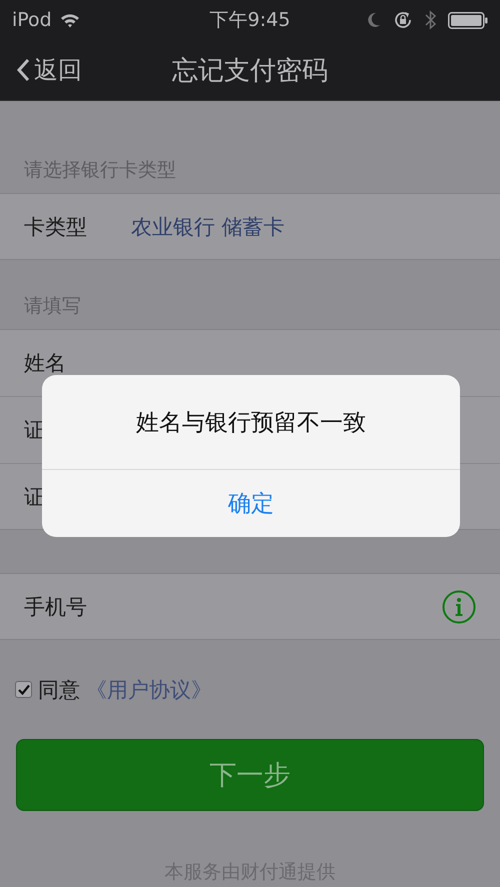  What do you see at coordinates (468, 20) in the screenshot?
I see `battery-icon` at bounding box center [468, 20].